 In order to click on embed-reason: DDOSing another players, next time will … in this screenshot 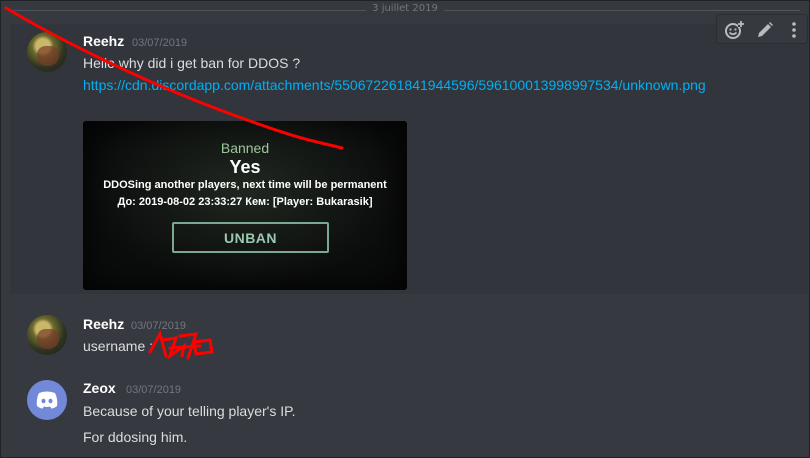, I will do `click(245, 185)`.